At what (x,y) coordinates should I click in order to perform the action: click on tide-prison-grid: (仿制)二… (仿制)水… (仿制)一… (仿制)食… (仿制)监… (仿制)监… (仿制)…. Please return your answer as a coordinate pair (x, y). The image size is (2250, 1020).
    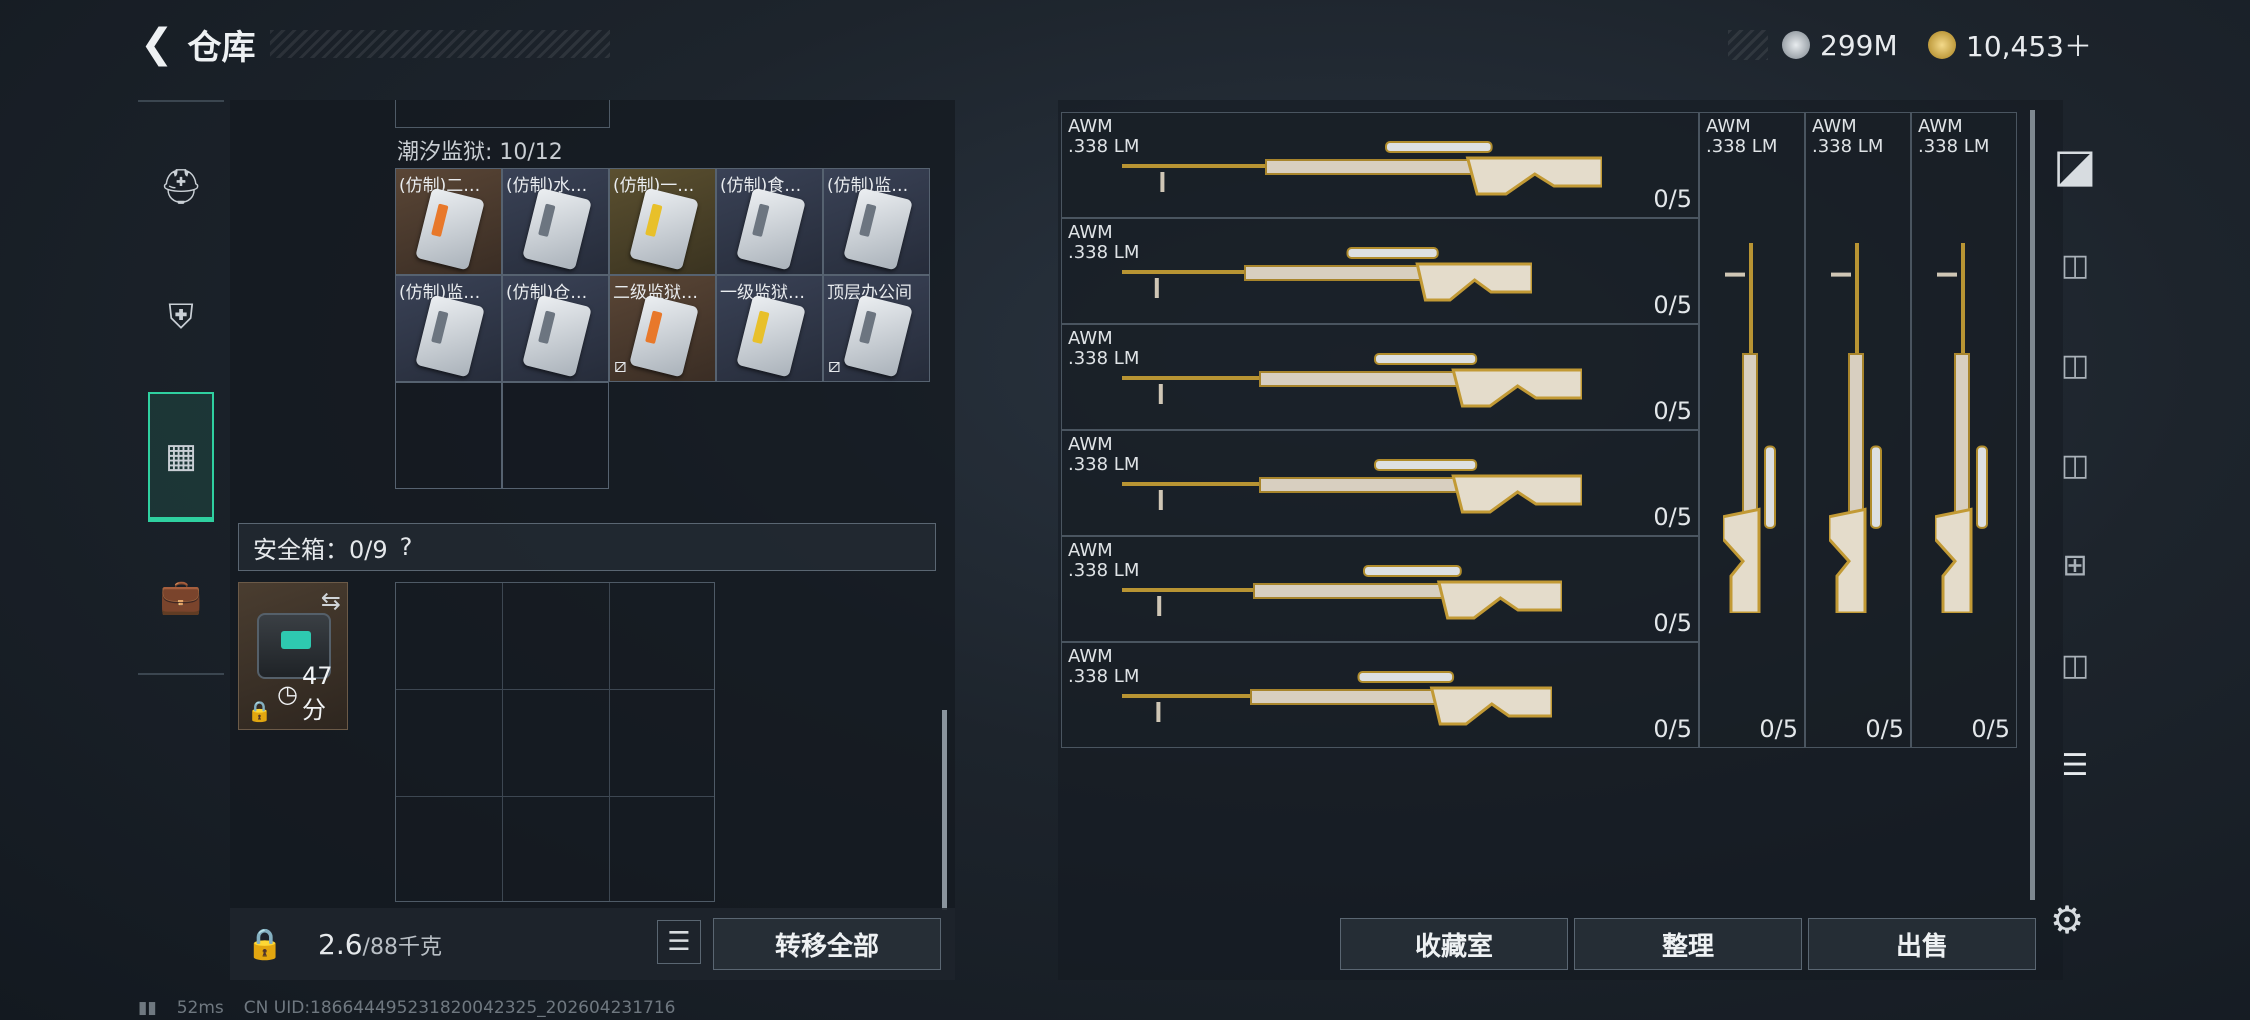
    Looking at the image, I should click on (662, 328).